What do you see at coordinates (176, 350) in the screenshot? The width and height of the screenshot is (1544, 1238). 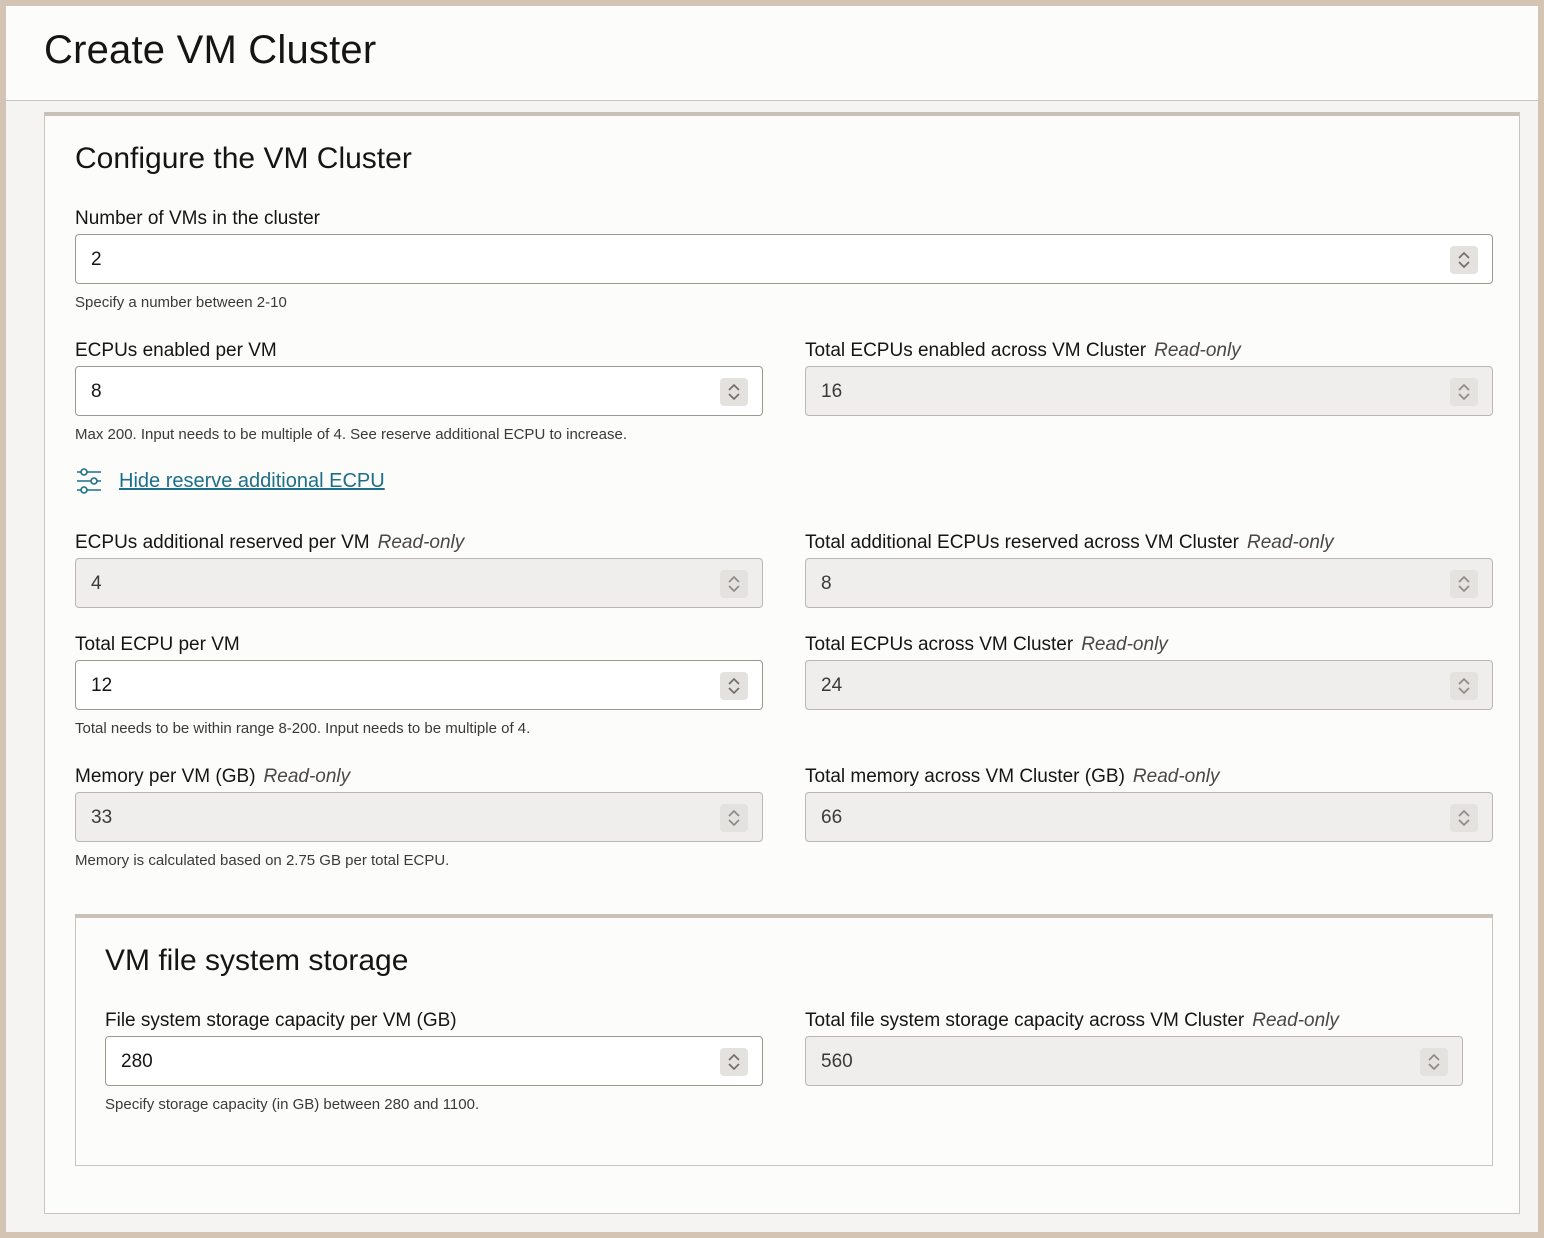 I see `ecpus-per-vm-label: ECPUs enabled per VM` at bounding box center [176, 350].